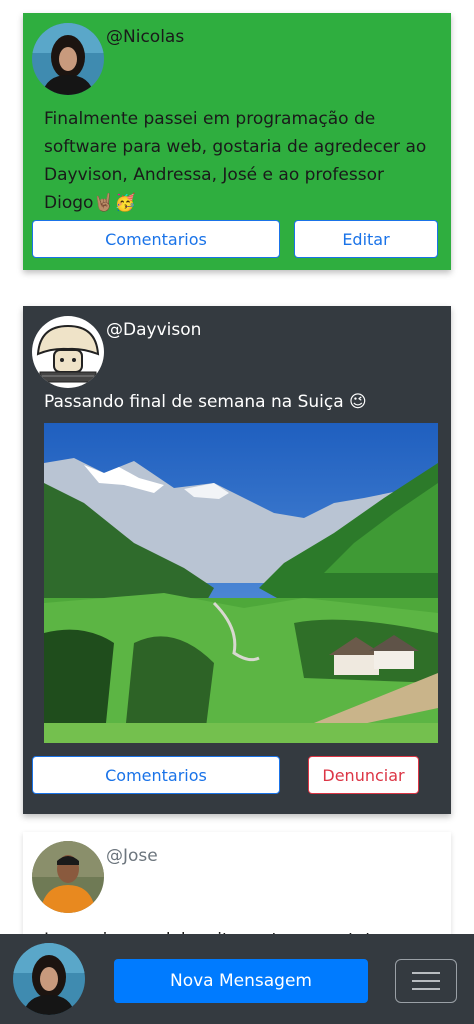 This screenshot has height=1024, width=474. I want to click on post-username: @Dayvison, so click(154, 330).